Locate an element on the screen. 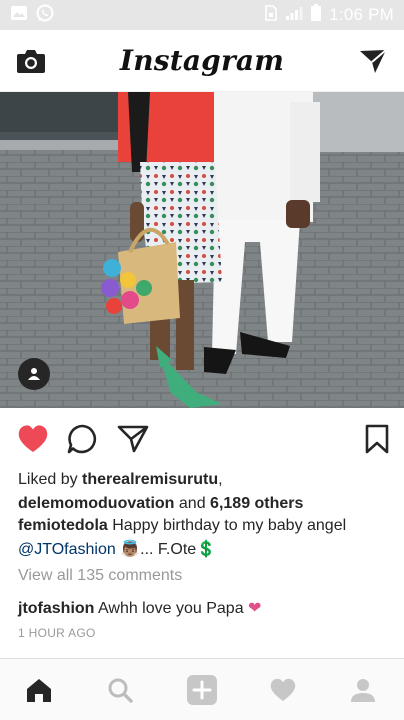  caption-text: Happy birthday to my baby angel is located at coordinates (227, 525).